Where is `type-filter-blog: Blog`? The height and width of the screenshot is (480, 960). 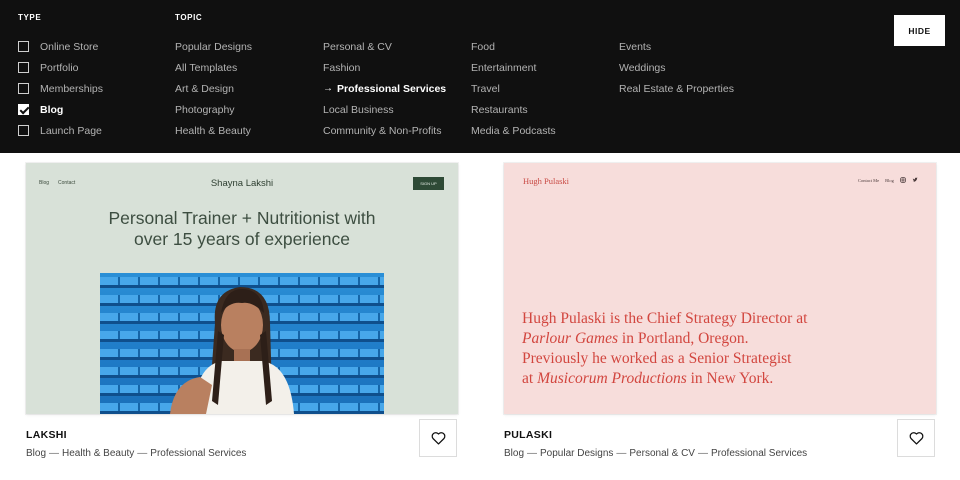
type-filter-blog: Blog is located at coordinates (60, 109).